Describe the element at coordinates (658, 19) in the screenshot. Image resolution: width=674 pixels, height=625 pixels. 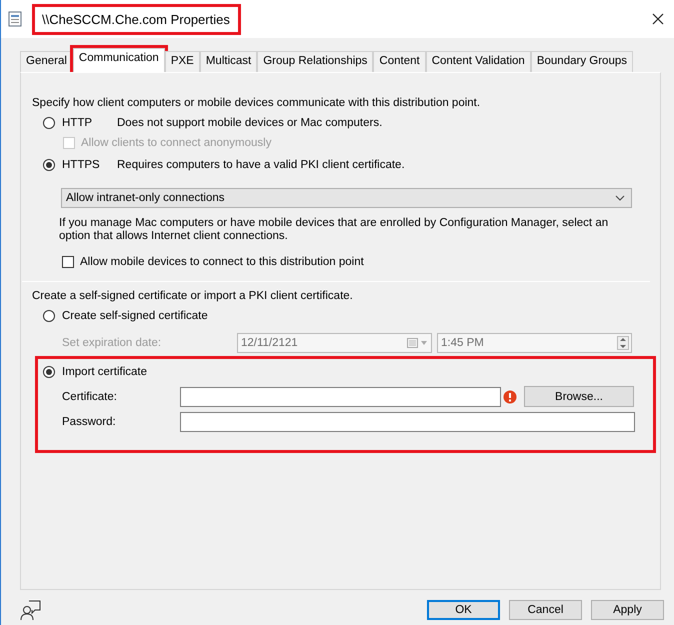
I see `close-icon` at that location.